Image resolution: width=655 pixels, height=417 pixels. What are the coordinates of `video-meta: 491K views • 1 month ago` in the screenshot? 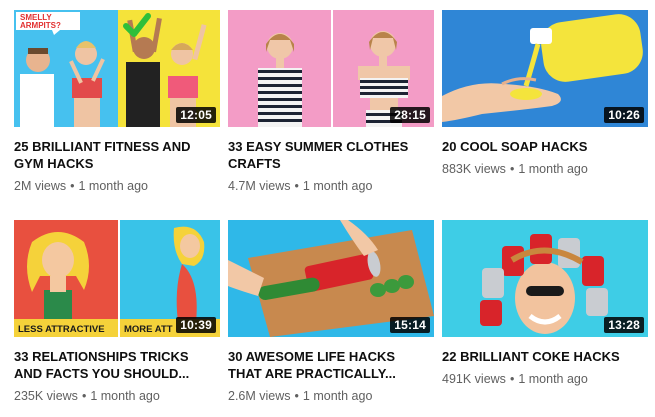 It's located at (545, 379).